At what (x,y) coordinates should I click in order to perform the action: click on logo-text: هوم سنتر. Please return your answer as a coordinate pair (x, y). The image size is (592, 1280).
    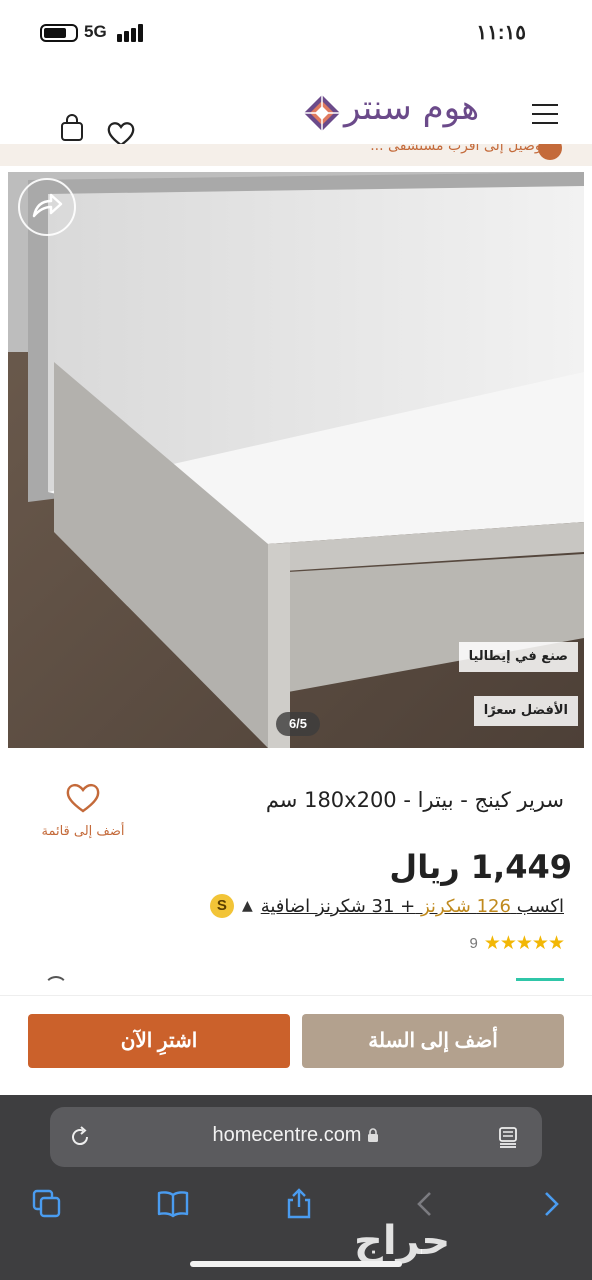
    Looking at the image, I should click on (411, 108).